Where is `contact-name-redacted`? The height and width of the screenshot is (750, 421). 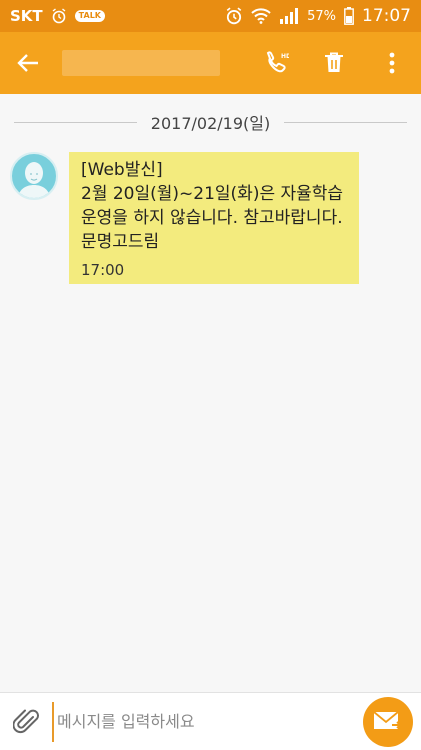 contact-name-redacted is located at coordinates (141, 63).